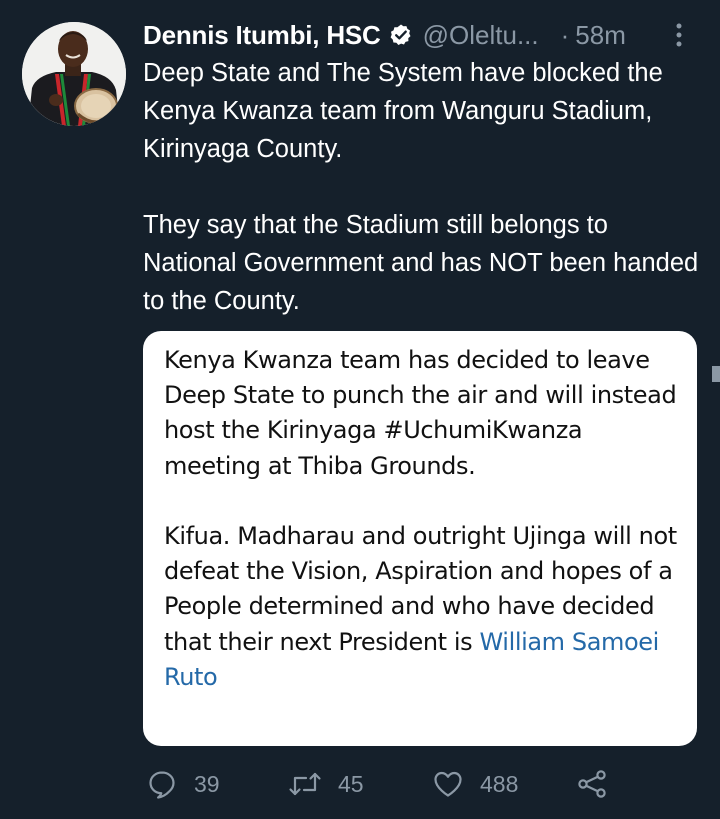 This screenshot has height=819, width=720. Describe the element at coordinates (499, 783) in the screenshot. I see `like-count: 488` at that location.